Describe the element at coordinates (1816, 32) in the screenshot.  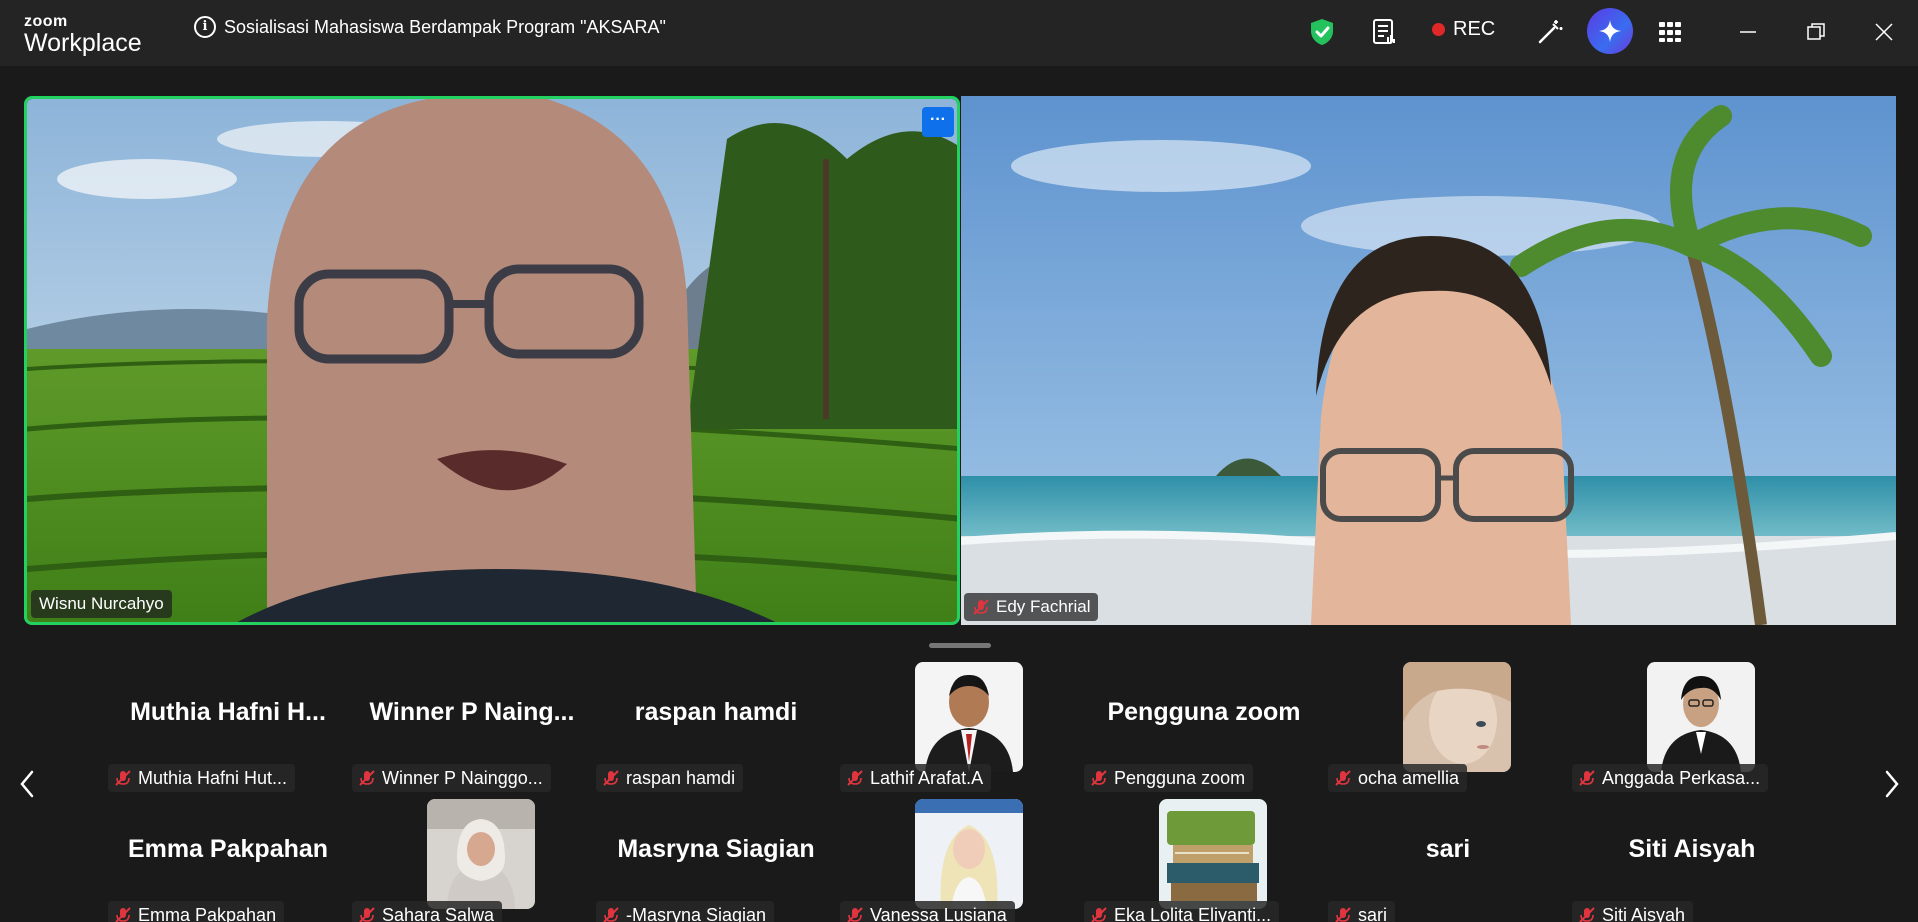
I see `maximize-icon` at that location.